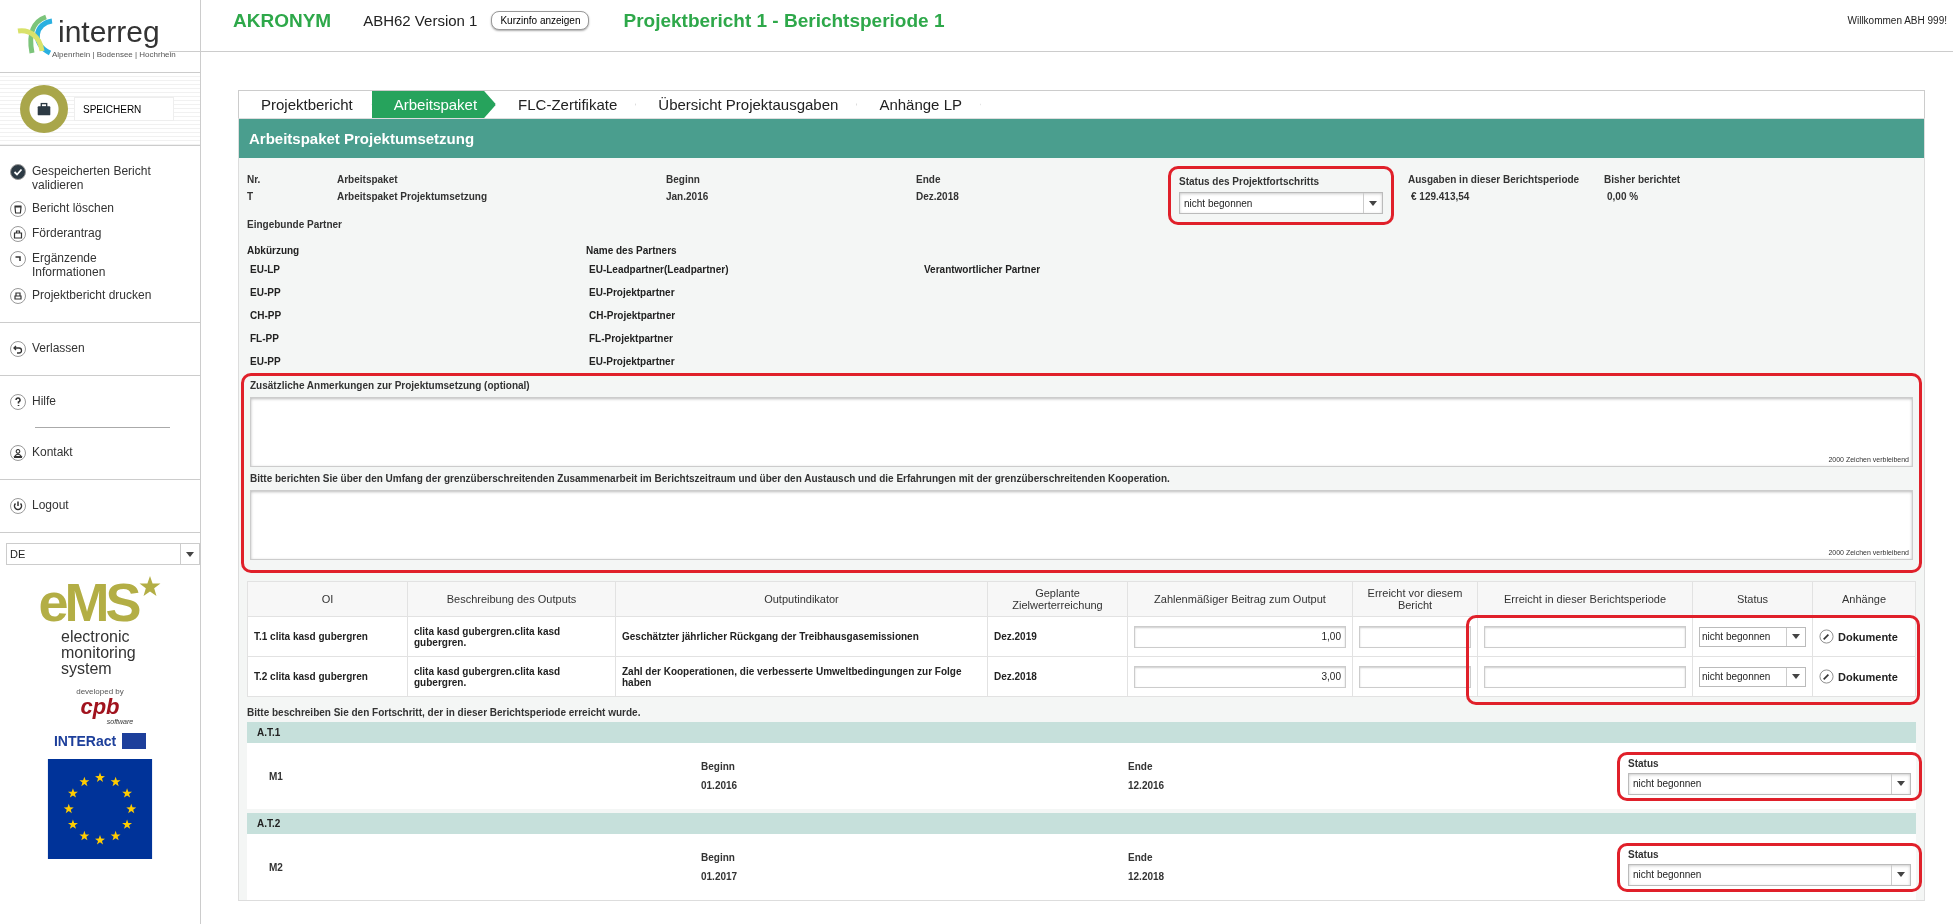 The image size is (1953, 924). Describe the element at coordinates (18, 402) in the screenshot. I see `help-icon` at that location.